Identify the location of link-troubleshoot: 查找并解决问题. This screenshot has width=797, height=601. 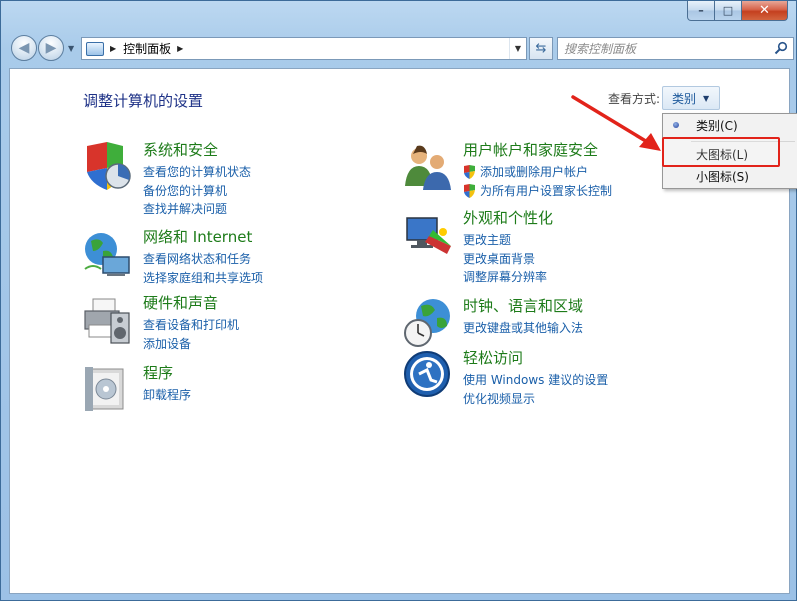
(197, 209).